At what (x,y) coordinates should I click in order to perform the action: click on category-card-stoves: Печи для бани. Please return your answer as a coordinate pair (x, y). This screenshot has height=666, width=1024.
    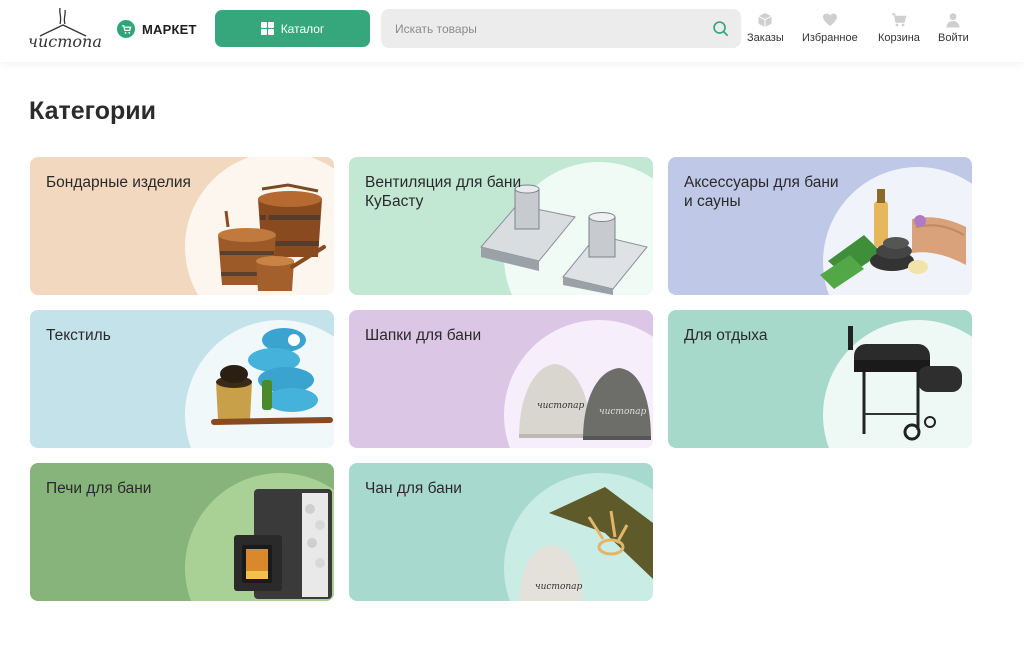
    Looking at the image, I should click on (182, 532).